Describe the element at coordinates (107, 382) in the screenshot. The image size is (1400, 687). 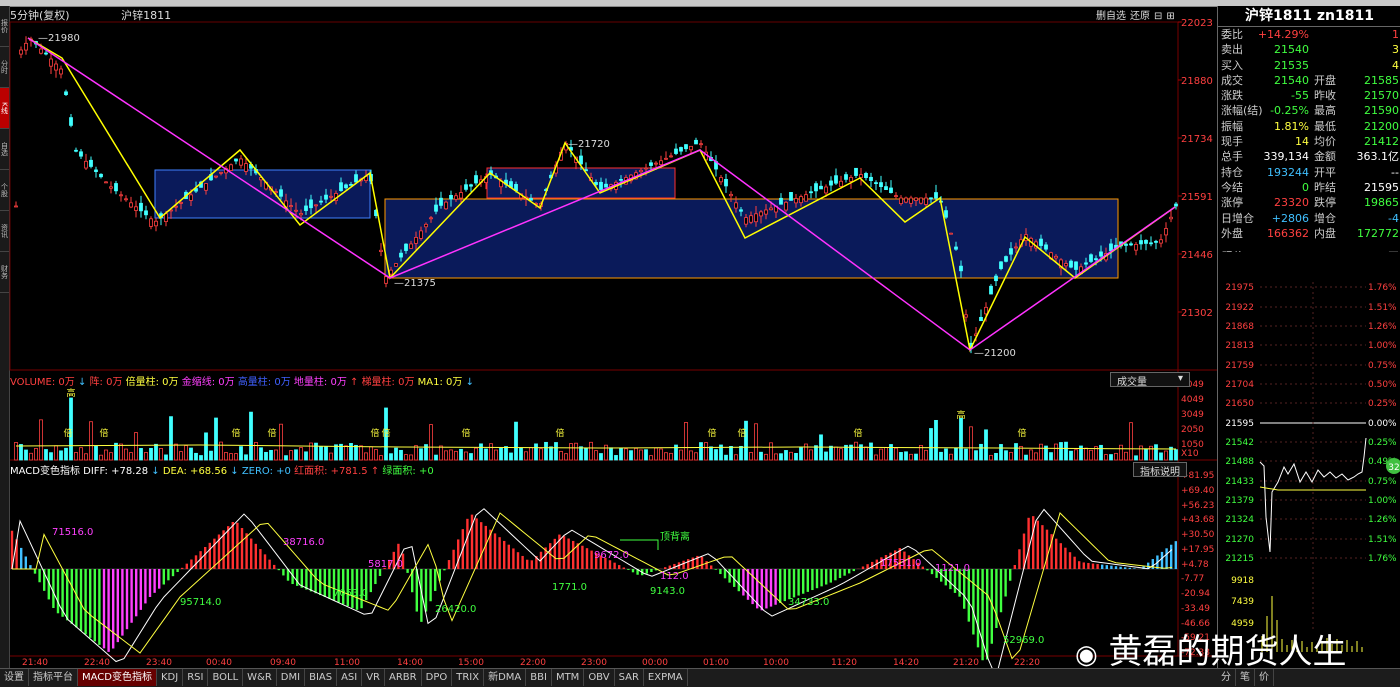
I see `volume-legend-item: 阵: 0万` at that location.